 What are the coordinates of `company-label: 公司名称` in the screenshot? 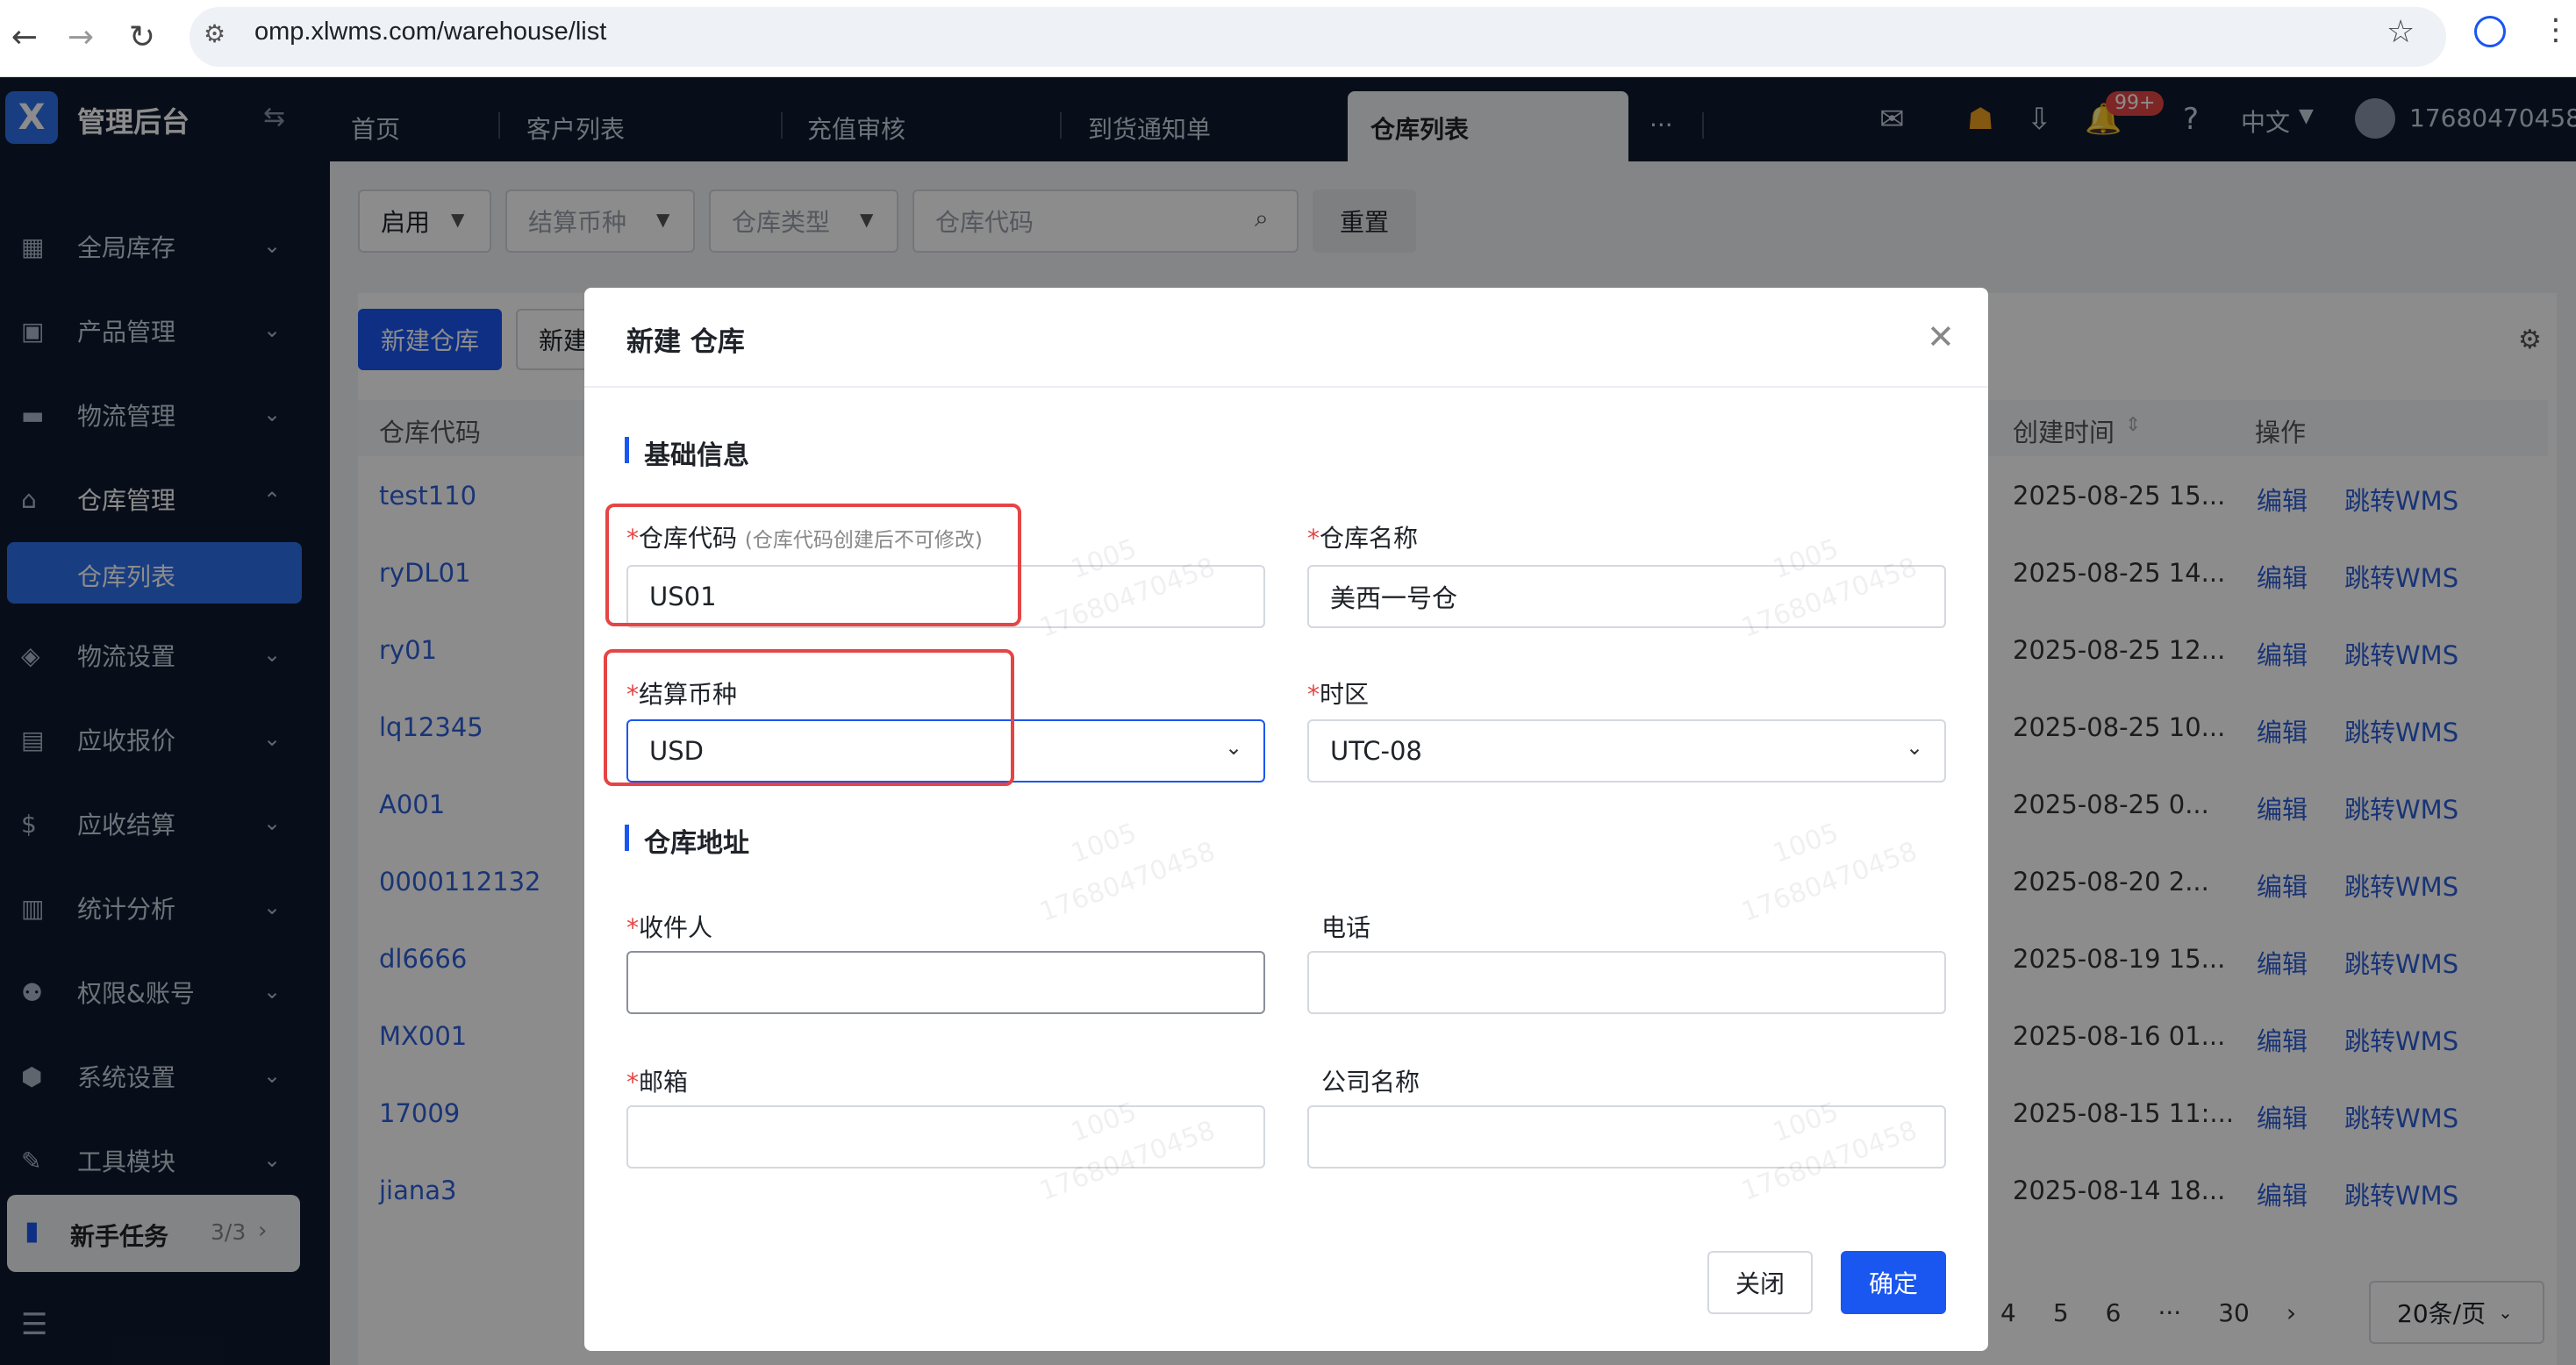 It's located at (1370, 1082).